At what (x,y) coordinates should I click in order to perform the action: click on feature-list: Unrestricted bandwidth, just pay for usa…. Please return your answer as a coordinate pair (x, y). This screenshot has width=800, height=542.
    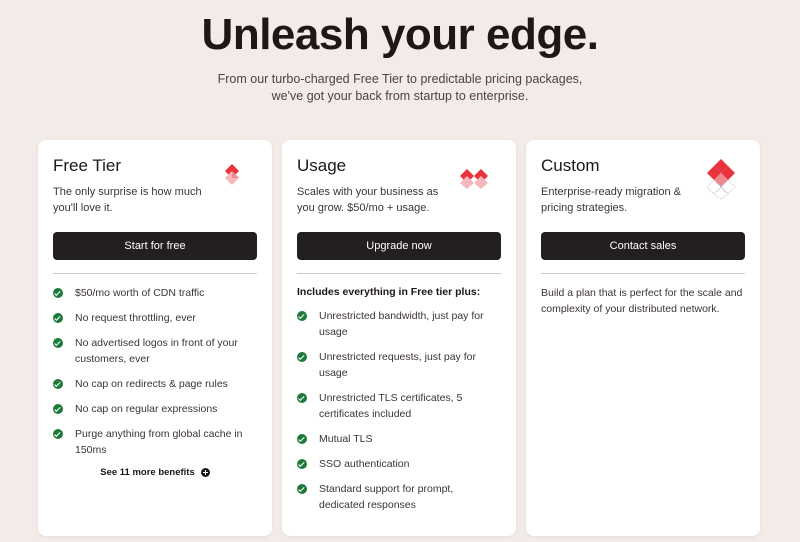
    Looking at the image, I should click on (399, 410).